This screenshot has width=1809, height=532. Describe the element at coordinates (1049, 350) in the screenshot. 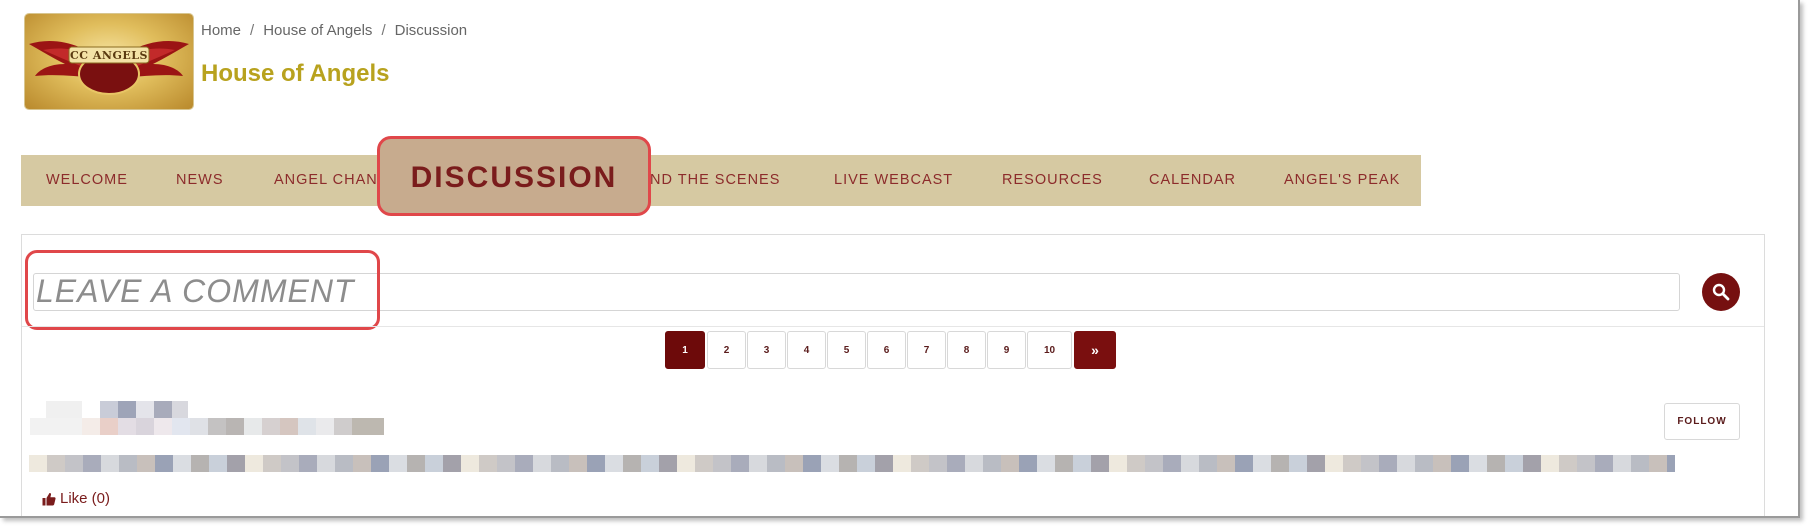

I see `page-10-button: 10` at that location.